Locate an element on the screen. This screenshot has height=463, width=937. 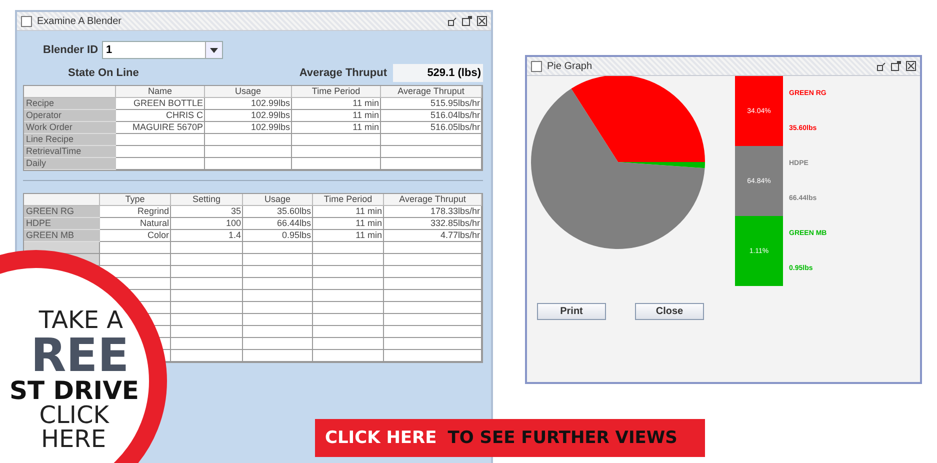
column-header: Name is located at coordinates (160, 92).